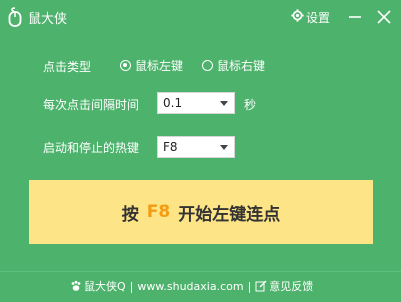 Image resolution: width=401 pixels, height=302 pixels. What do you see at coordinates (173, 103) in the screenshot?
I see `interval-value: 0.1` at bounding box center [173, 103].